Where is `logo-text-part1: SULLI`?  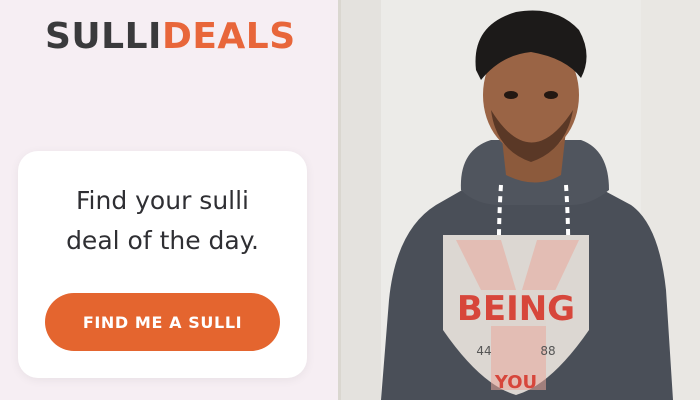 logo-text-part1: SULLI is located at coordinates (103, 36).